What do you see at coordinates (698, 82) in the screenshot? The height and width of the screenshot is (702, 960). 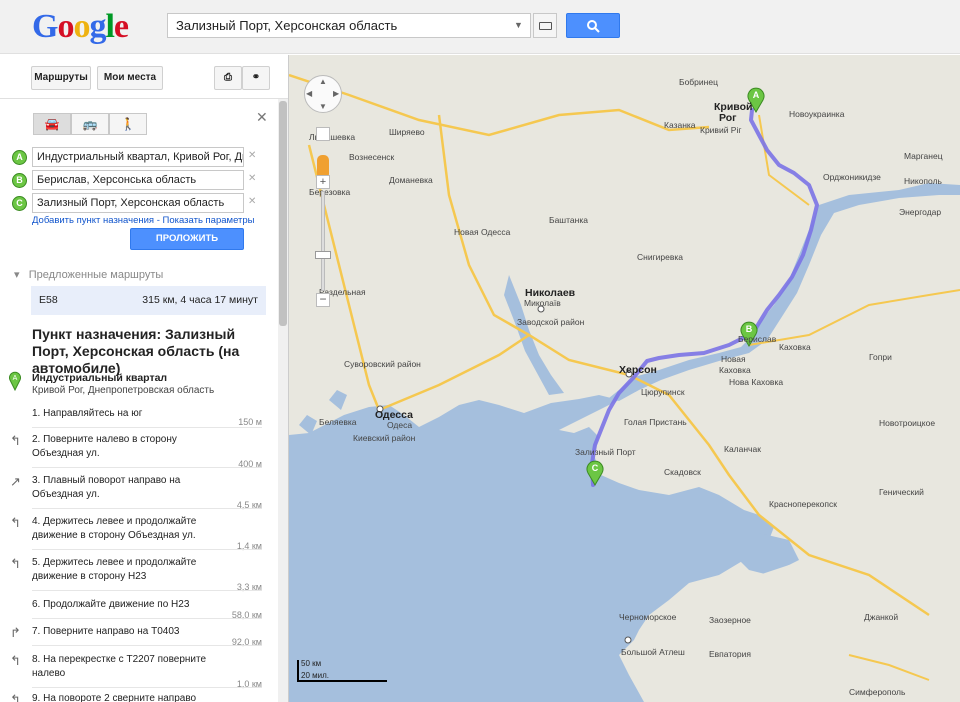 I see `map-label: Бобринец` at bounding box center [698, 82].